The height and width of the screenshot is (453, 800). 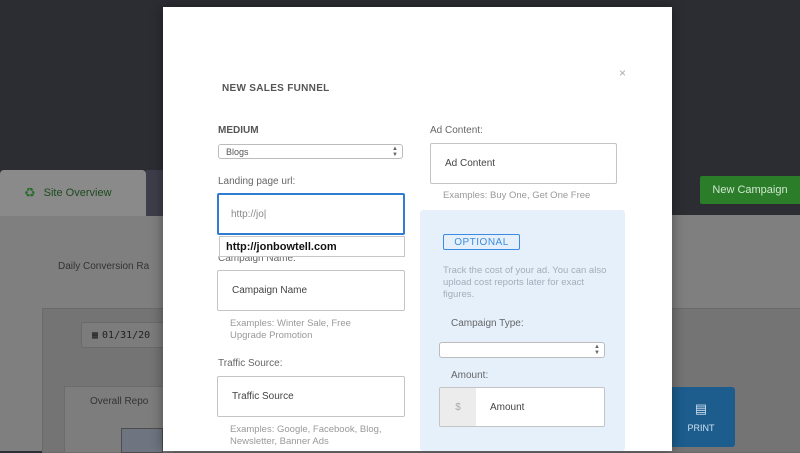 What do you see at coordinates (701, 408) in the screenshot?
I see `print-icon: ▤` at bounding box center [701, 408].